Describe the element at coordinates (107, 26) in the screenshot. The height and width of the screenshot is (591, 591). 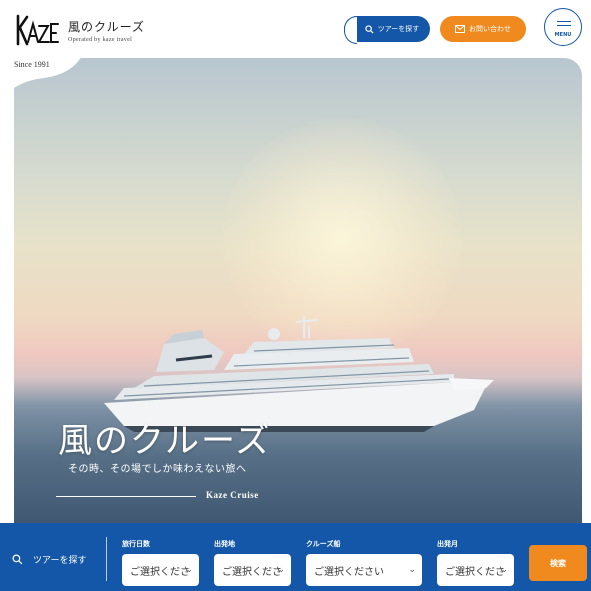
I see `logo-title: 風のクルーズ` at that location.